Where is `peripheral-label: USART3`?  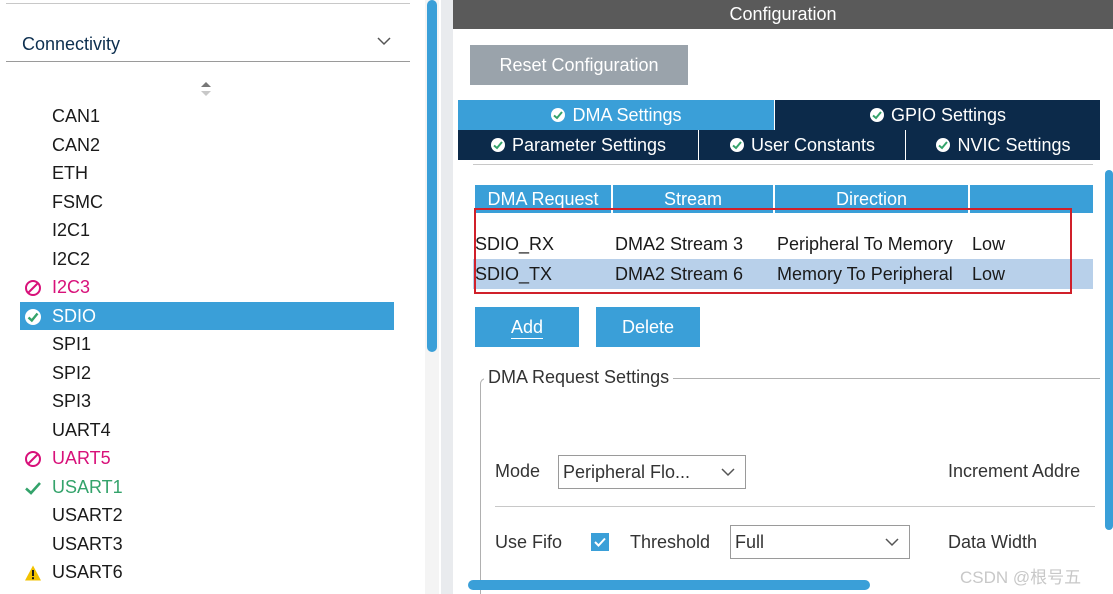 peripheral-label: USART3 is located at coordinates (87, 543).